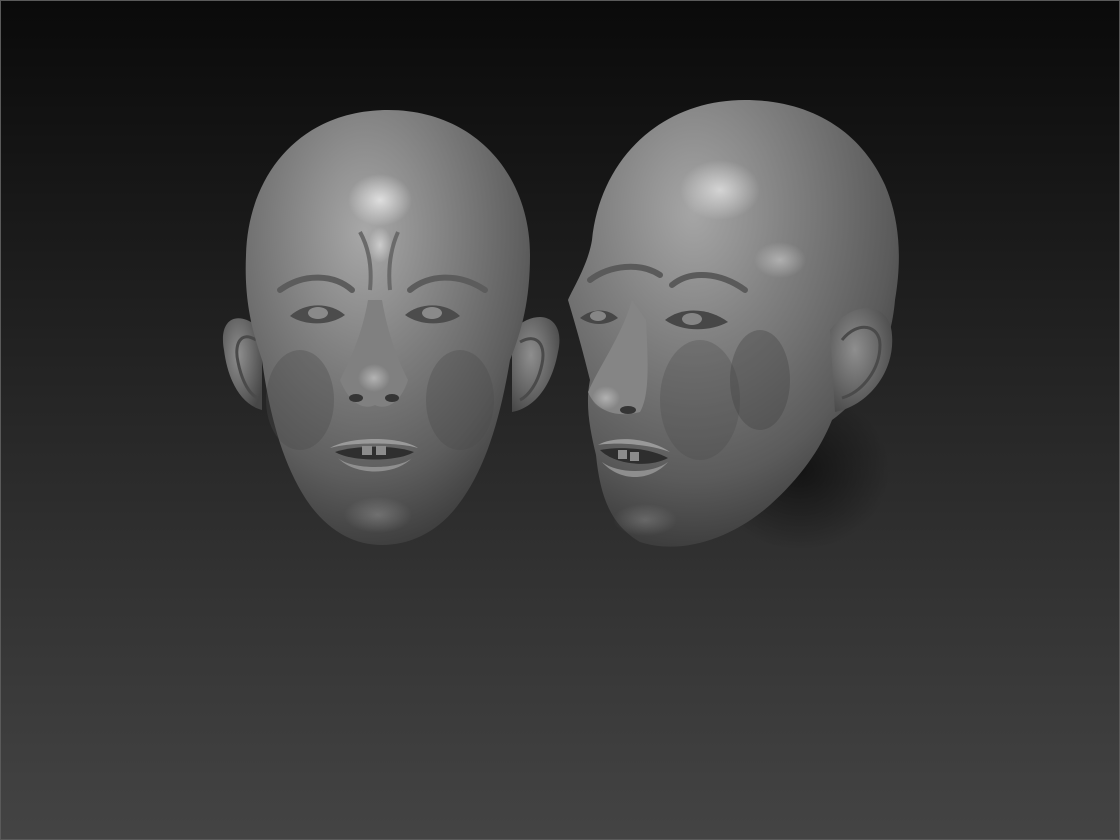  I want to click on ear-three-quarter, so click(861, 360).